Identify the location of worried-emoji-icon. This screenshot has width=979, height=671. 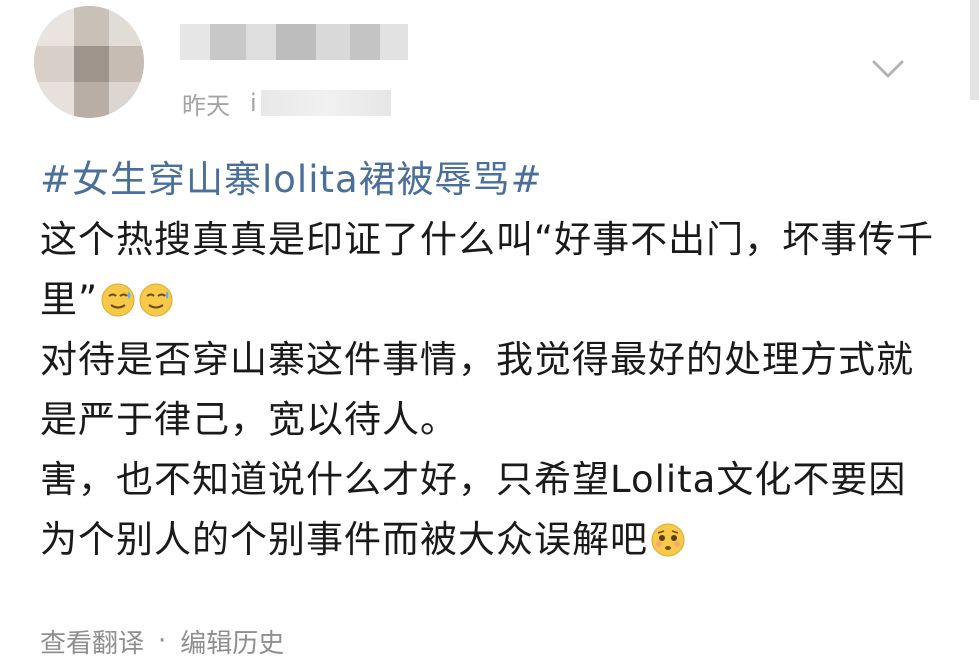
(668, 536).